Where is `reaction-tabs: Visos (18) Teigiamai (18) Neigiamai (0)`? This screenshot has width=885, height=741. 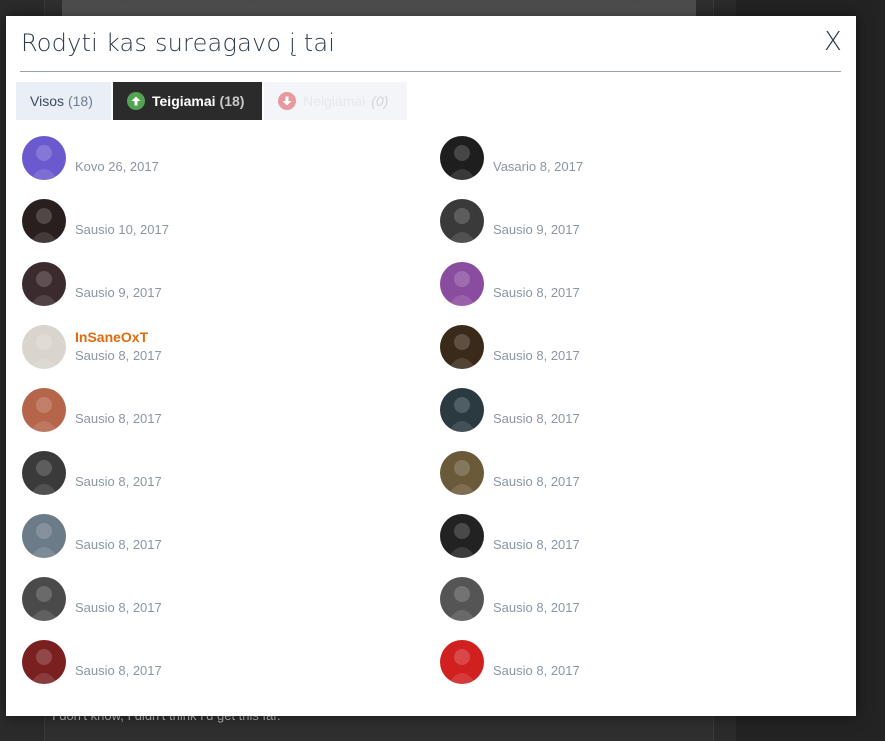 reaction-tabs: Visos (18) Teigiamai (18) Neigiamai (0) is located at coordinates (211, 101).